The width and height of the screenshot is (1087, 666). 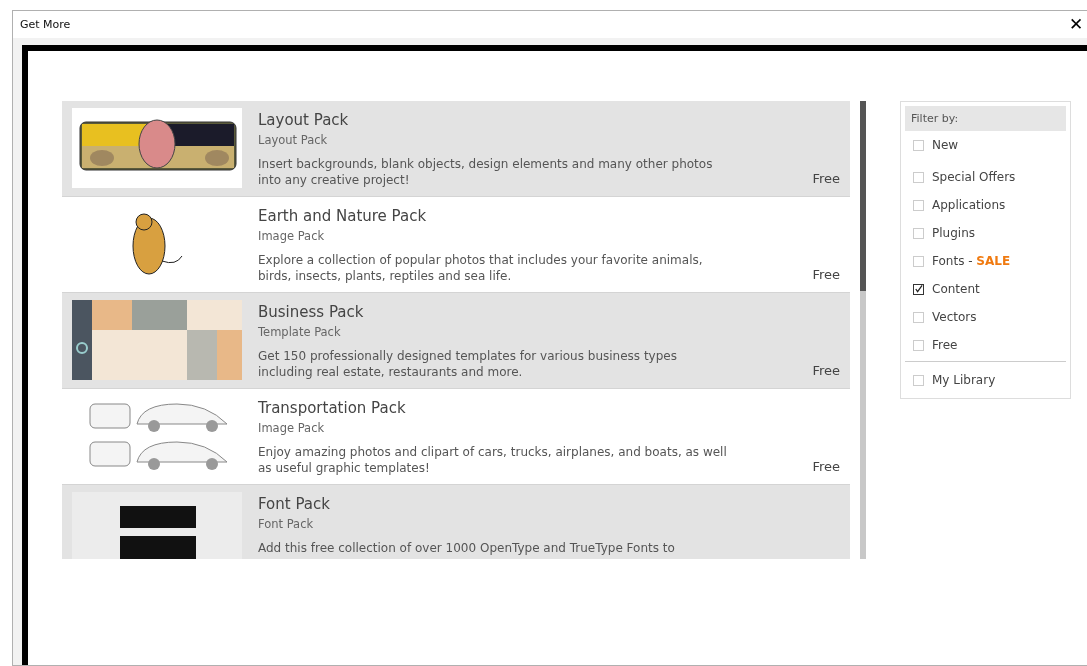 I want to click on window-title: Get More, so click(x=45, y=24).